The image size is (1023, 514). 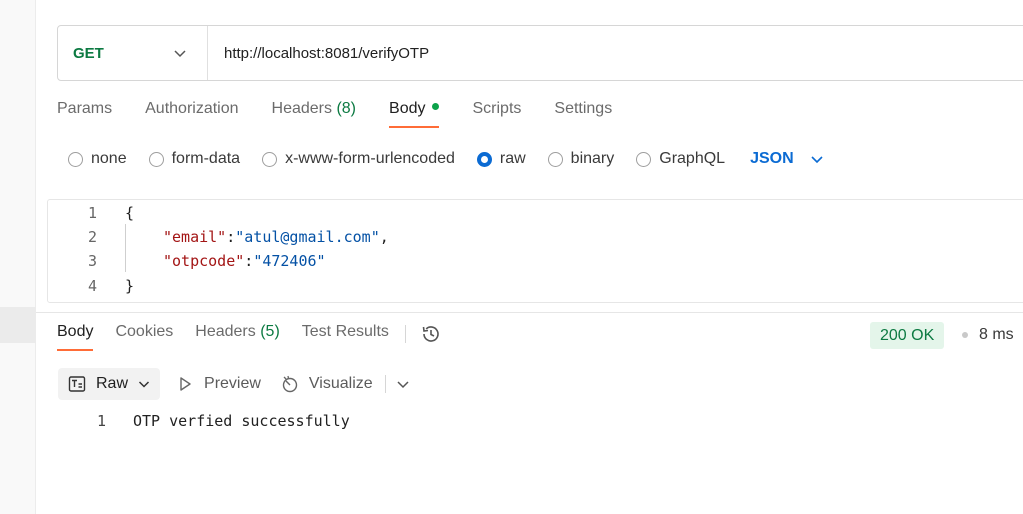 What do you see at coordinates (130, 213) in the screenshot?
I see `code-text: {` at bounding box center [130, 213].